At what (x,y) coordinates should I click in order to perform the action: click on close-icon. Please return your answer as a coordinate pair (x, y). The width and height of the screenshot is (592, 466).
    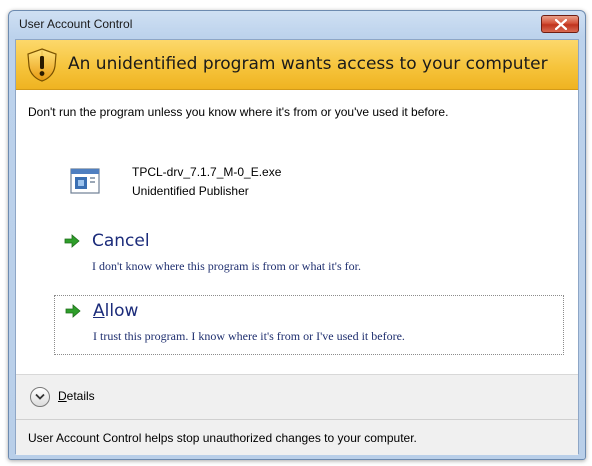
    Looking at the image, I should click on (561, 24).